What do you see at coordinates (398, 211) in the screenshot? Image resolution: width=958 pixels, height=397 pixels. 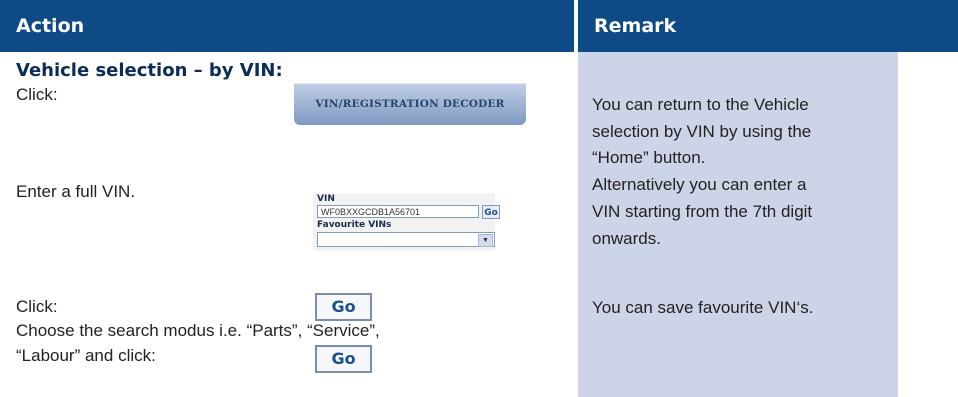 I see `vin-input: WF0BXXGCDB1A56701` at bounding box center [398, 211].